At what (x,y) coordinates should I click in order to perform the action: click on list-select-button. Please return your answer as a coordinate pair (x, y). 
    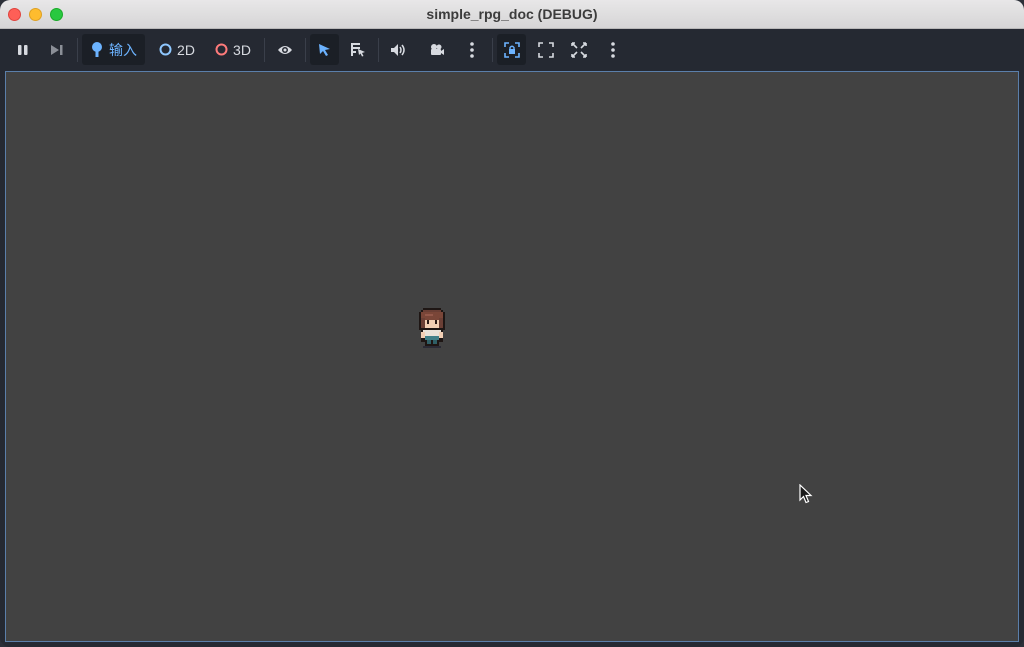
    Looking at the image, I should click on (357, 49).